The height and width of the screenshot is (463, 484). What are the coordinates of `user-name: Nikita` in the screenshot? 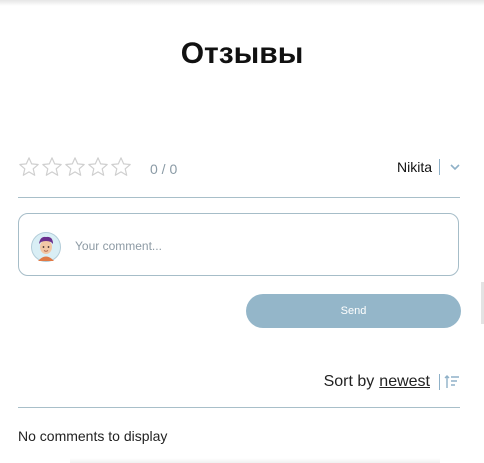 It's located at (414, 167).